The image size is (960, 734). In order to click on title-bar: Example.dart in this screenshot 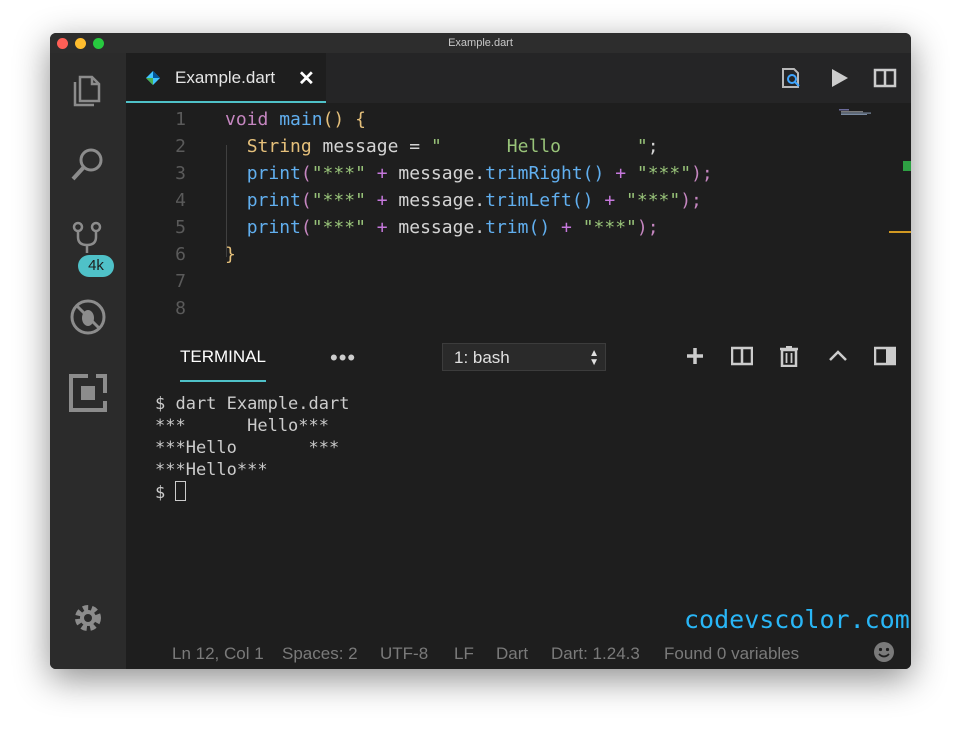, I will do `click(480, 43)`.